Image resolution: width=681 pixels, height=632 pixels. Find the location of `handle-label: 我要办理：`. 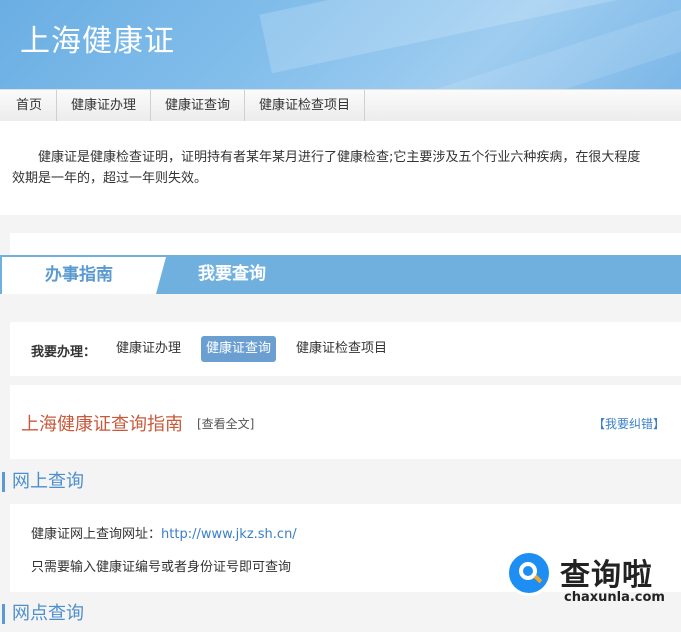

handle-label: 我要办理： is located at coordinates (64, 352).